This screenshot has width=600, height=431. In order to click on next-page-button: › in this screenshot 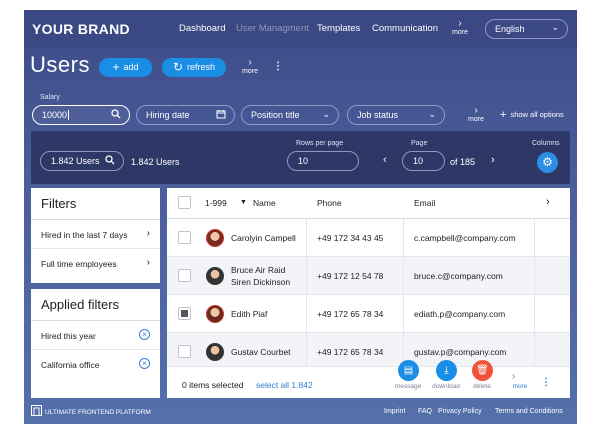, I will do `click(493, 160)`.